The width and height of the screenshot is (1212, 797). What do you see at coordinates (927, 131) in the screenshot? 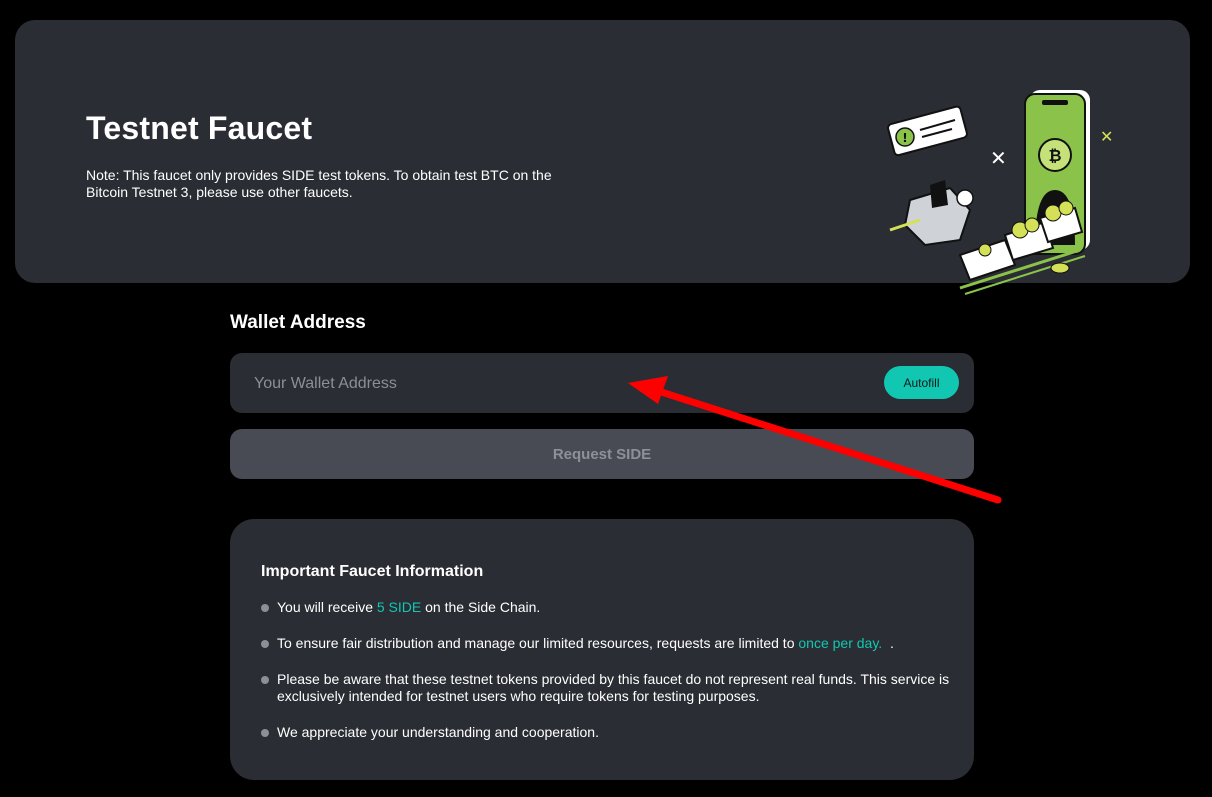
I see `alert-bubble-icon: !` at bounding box center [927, 131].